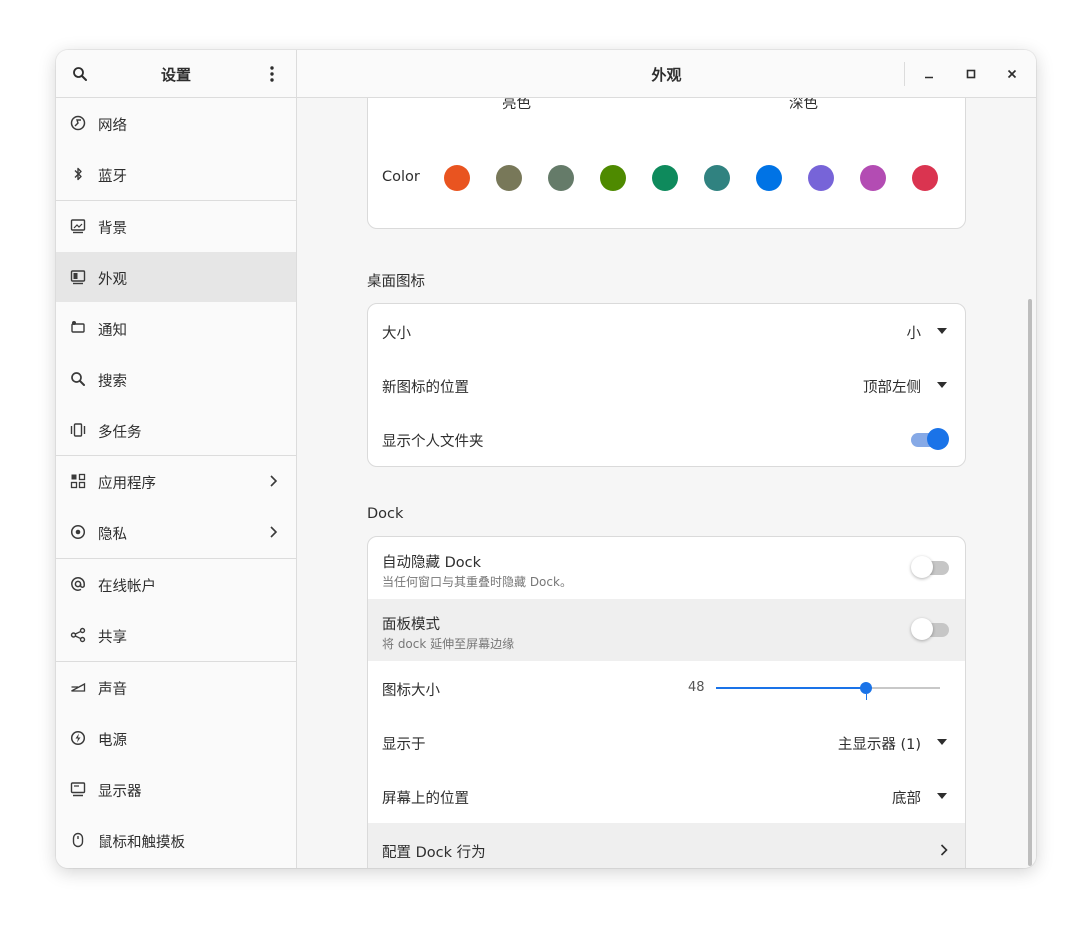 This screenshot has height=931, width=1092. I want to click on dock-heading: Dock, so click(385, 514).